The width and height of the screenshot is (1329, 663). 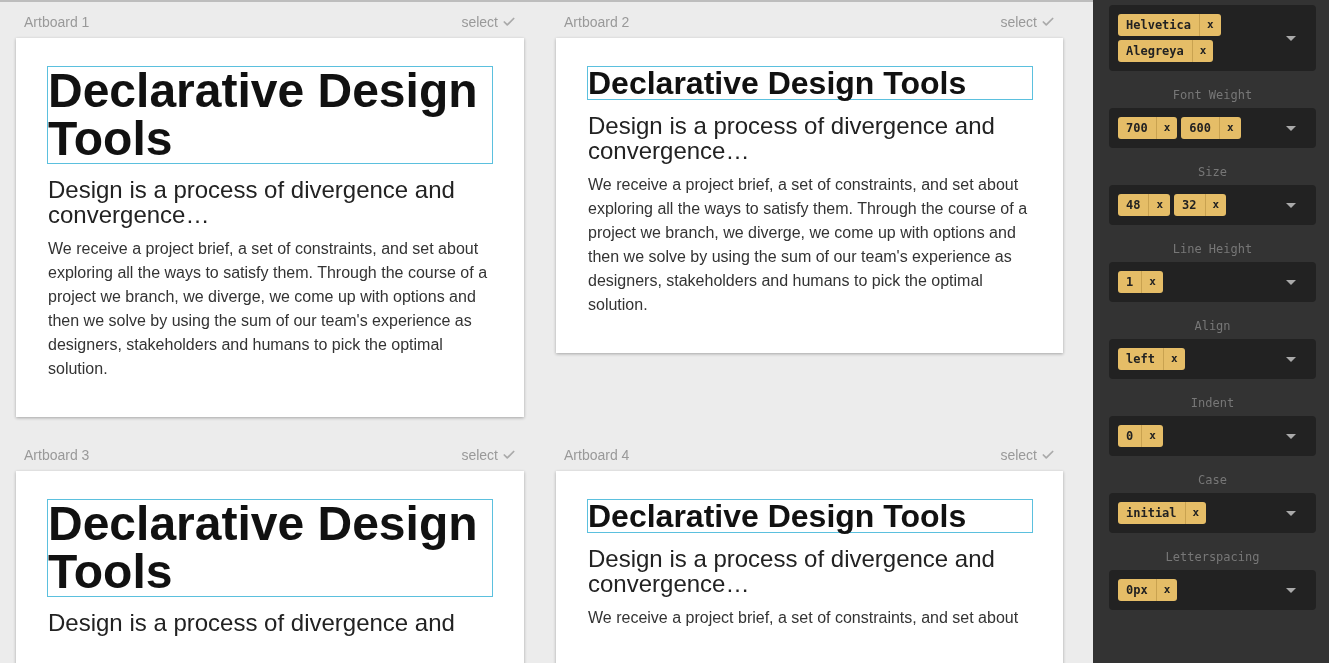 What do you see at coordinates (1212, 249) in the screenshot?
I see `filter-label: Line Height` at bounding box center [1212, 249].